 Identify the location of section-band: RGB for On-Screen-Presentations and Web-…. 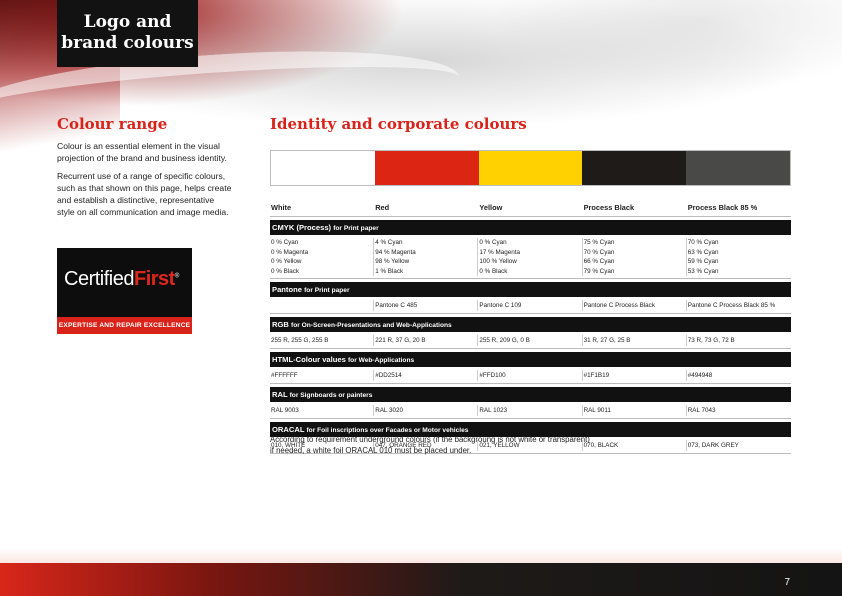
(530, 324).